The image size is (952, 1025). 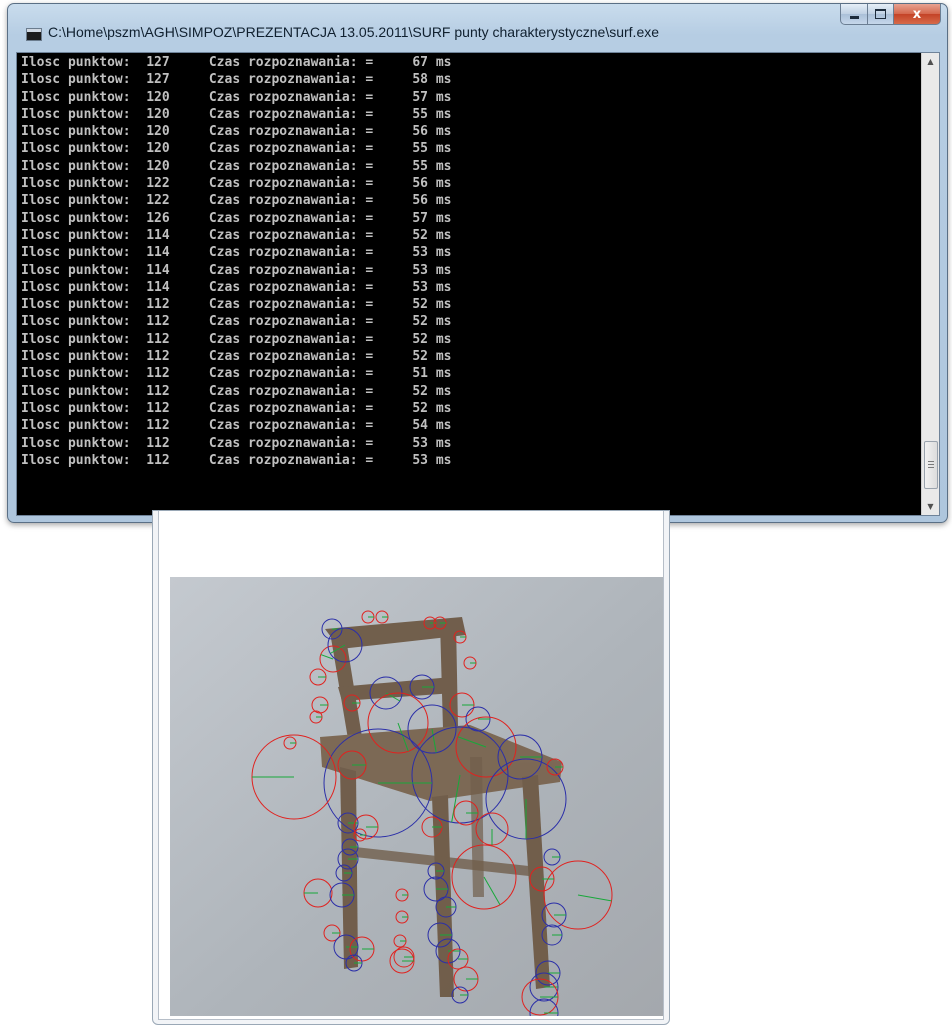 I want to click on caption-buttons: x, so click(x=890, y=15).